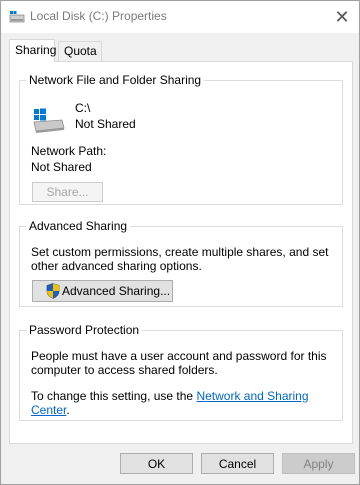  What do you see at coordinates (180, 17) in the screenshot?
I see `title-bar: Local Disk (C:) Properties ✕` at bounding box center [180, 17].